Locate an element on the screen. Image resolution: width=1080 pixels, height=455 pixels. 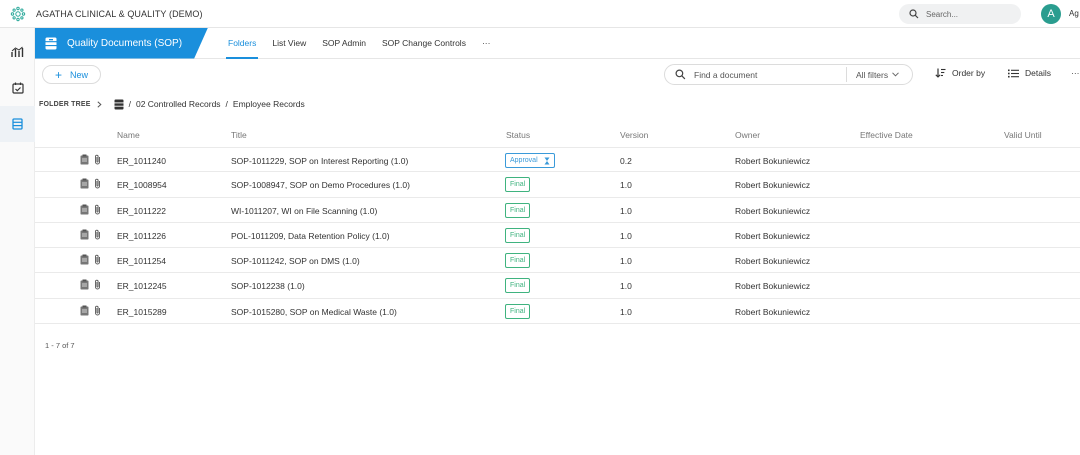
documents-rail-button is located at coordinates (17, 124).